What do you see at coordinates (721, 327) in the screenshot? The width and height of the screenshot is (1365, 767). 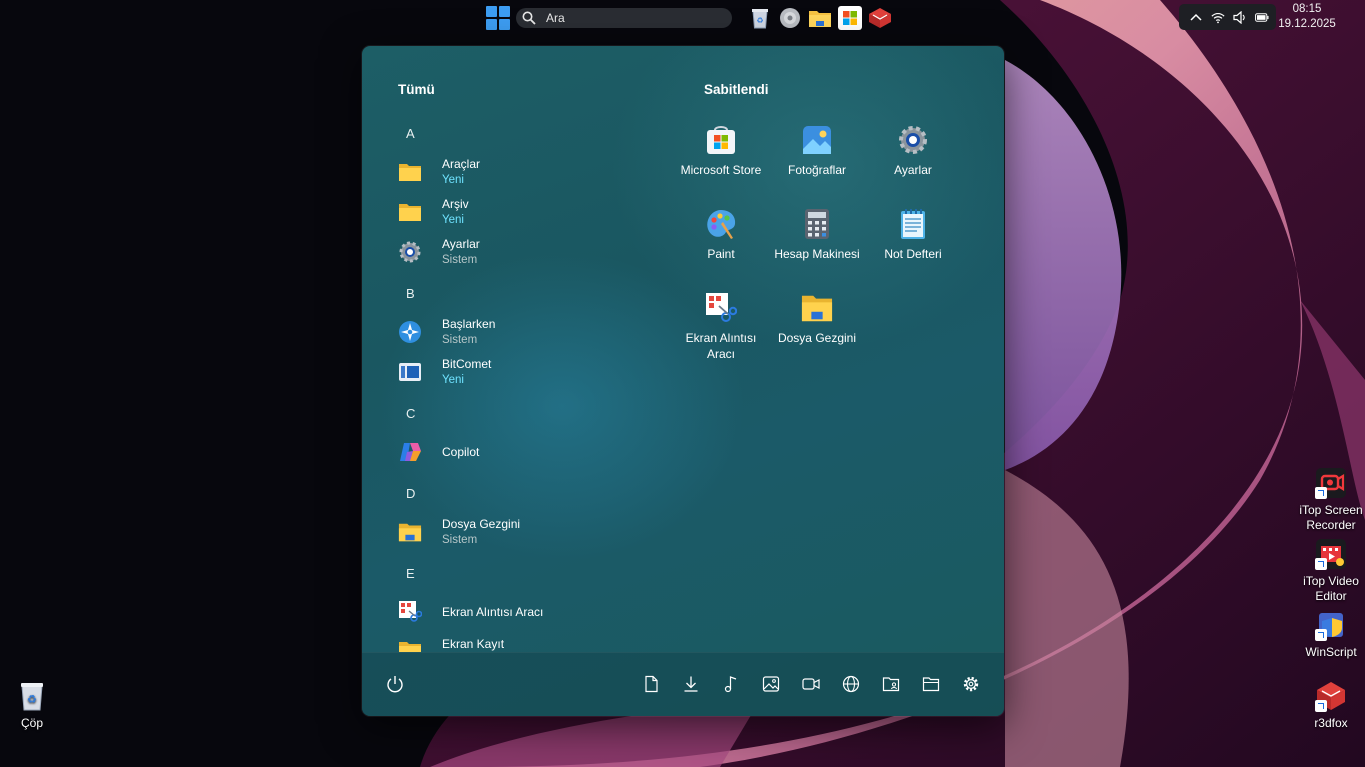 I see `pinned-ekran-alintisi: Ekran Alıntısı Aracı` at bounding box center [721, 327].